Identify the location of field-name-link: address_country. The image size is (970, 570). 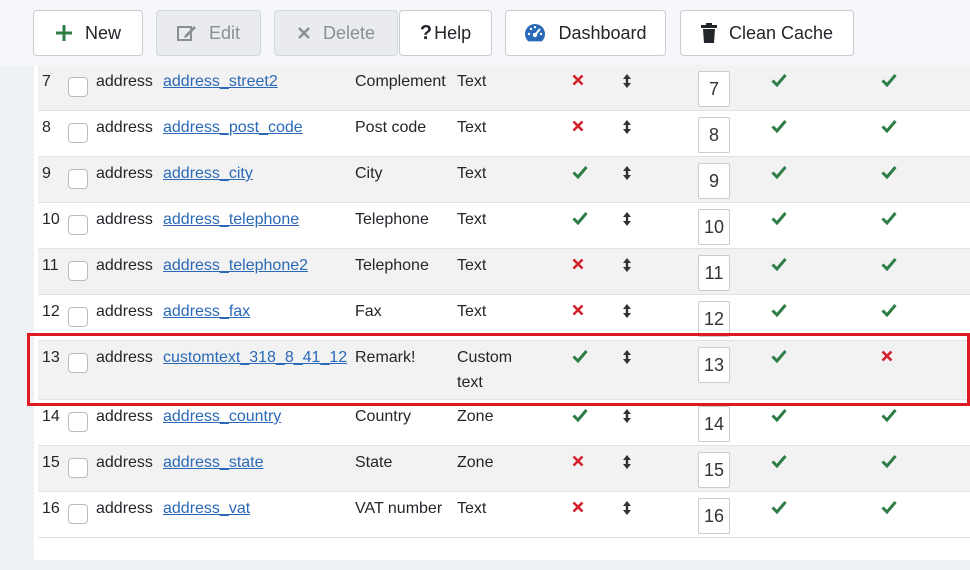
(222, 417).